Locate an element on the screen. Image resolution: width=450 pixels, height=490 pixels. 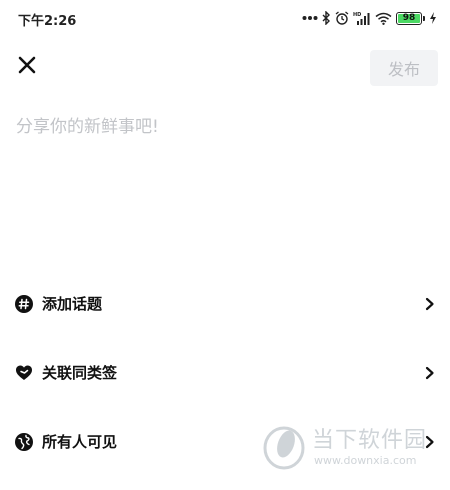
status-time: 下午2:26 is located at coordinates (47, 21).